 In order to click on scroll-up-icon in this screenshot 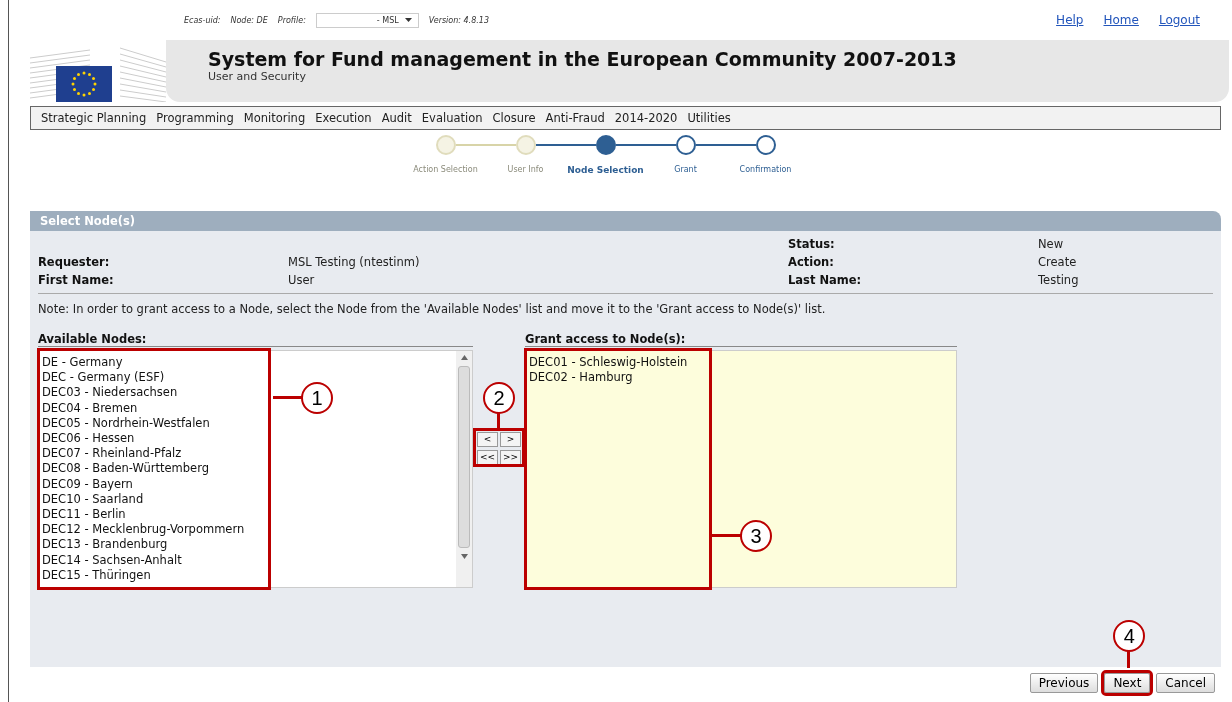, I will do `click(464, 357)`.